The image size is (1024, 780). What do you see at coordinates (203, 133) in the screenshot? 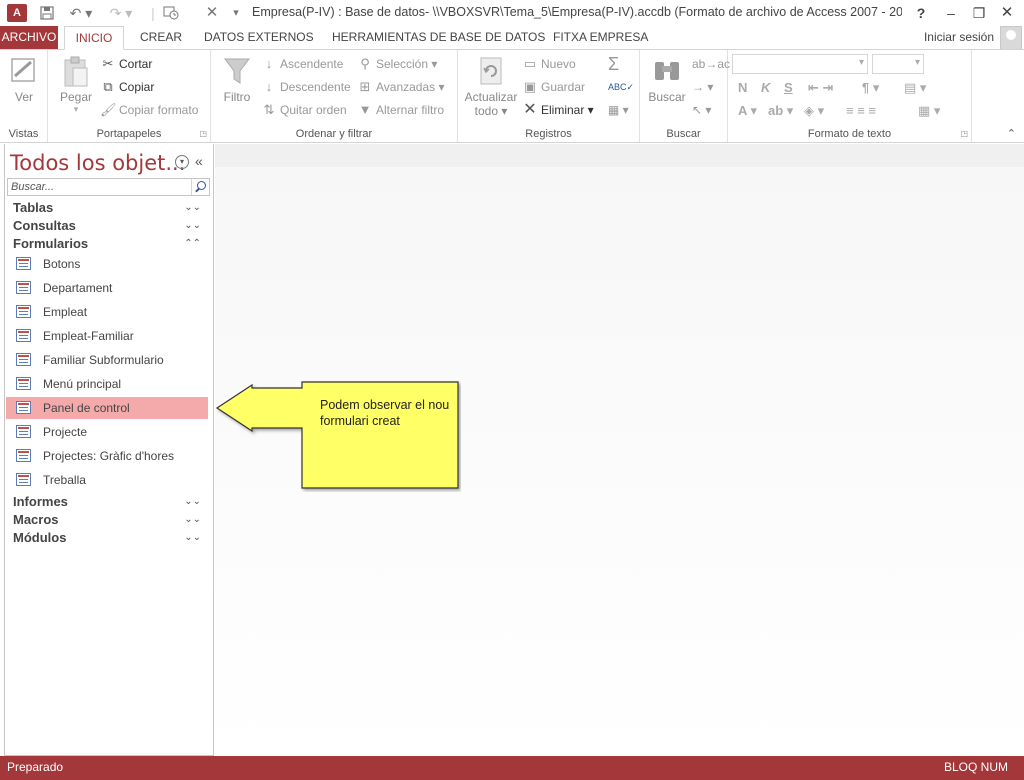
I see `dialog-launcher-icon: ◳` at bounding box center [203, 133].